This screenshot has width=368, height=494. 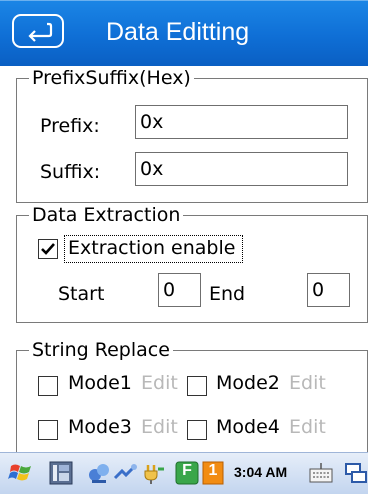 I want to click on start-icon, so click(x=21, y=473).